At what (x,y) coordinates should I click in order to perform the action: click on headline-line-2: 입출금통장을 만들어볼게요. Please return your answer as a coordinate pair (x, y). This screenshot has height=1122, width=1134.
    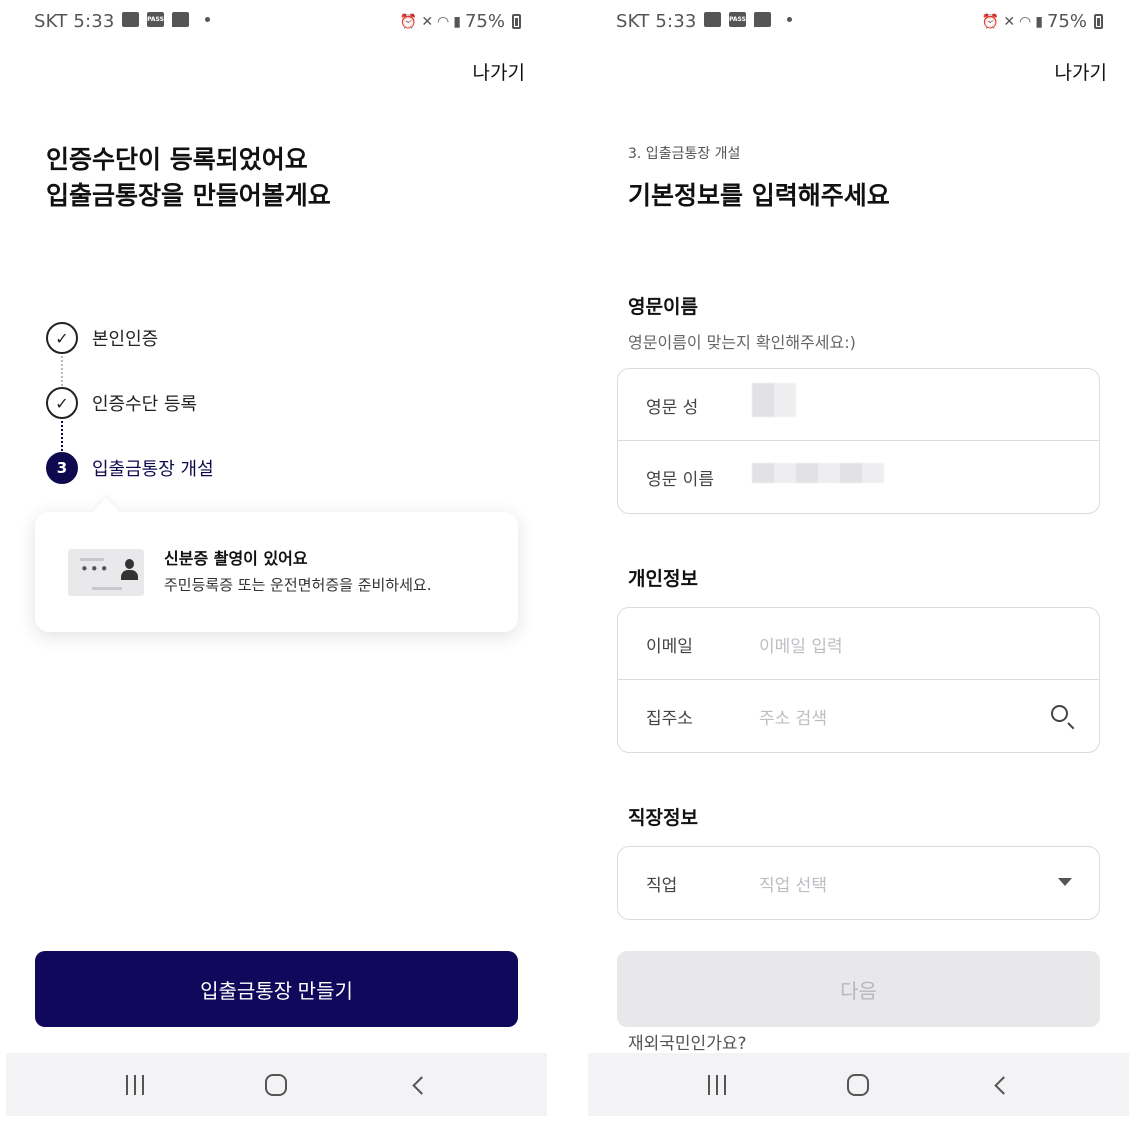
    Looking at the image, I should click on (188, 195).